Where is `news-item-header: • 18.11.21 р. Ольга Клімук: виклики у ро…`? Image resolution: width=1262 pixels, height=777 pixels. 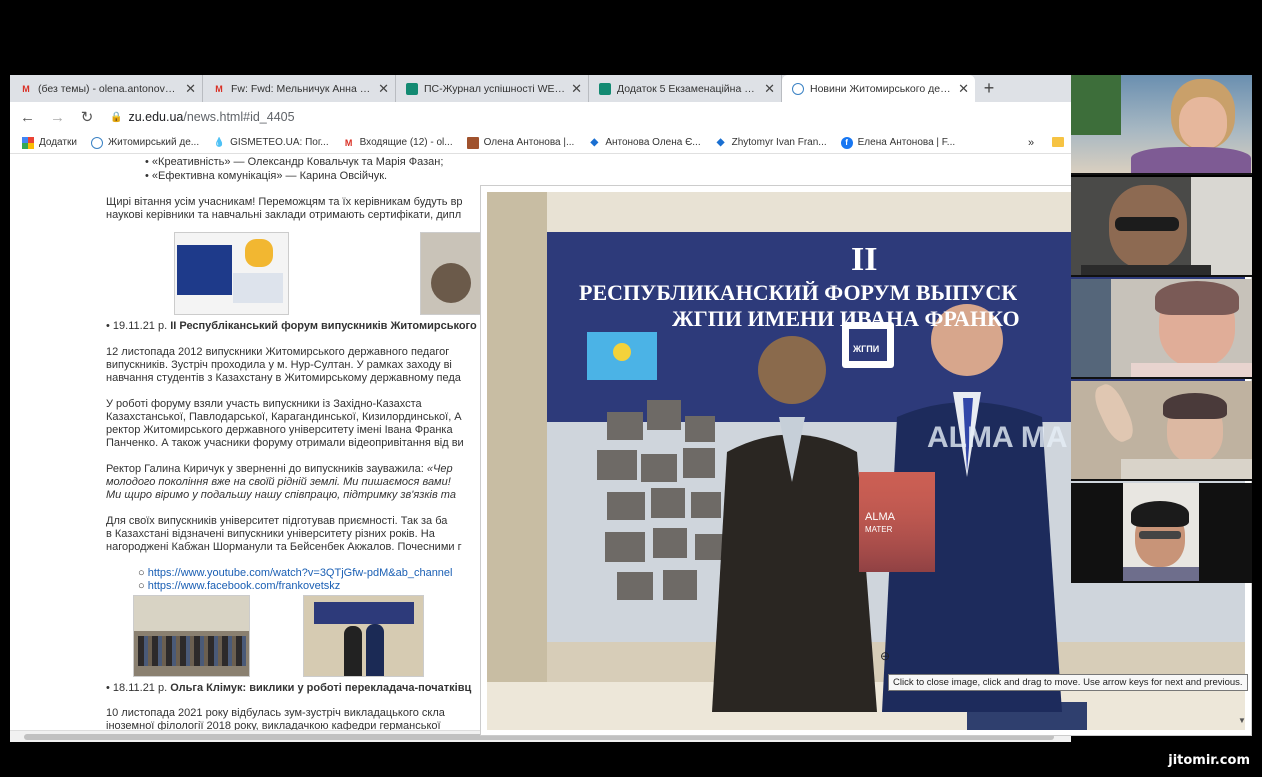
news-item-header: • 18.11.21 р. Ольга Клімук: виклики у ро… is located at coordinates (289, 688).